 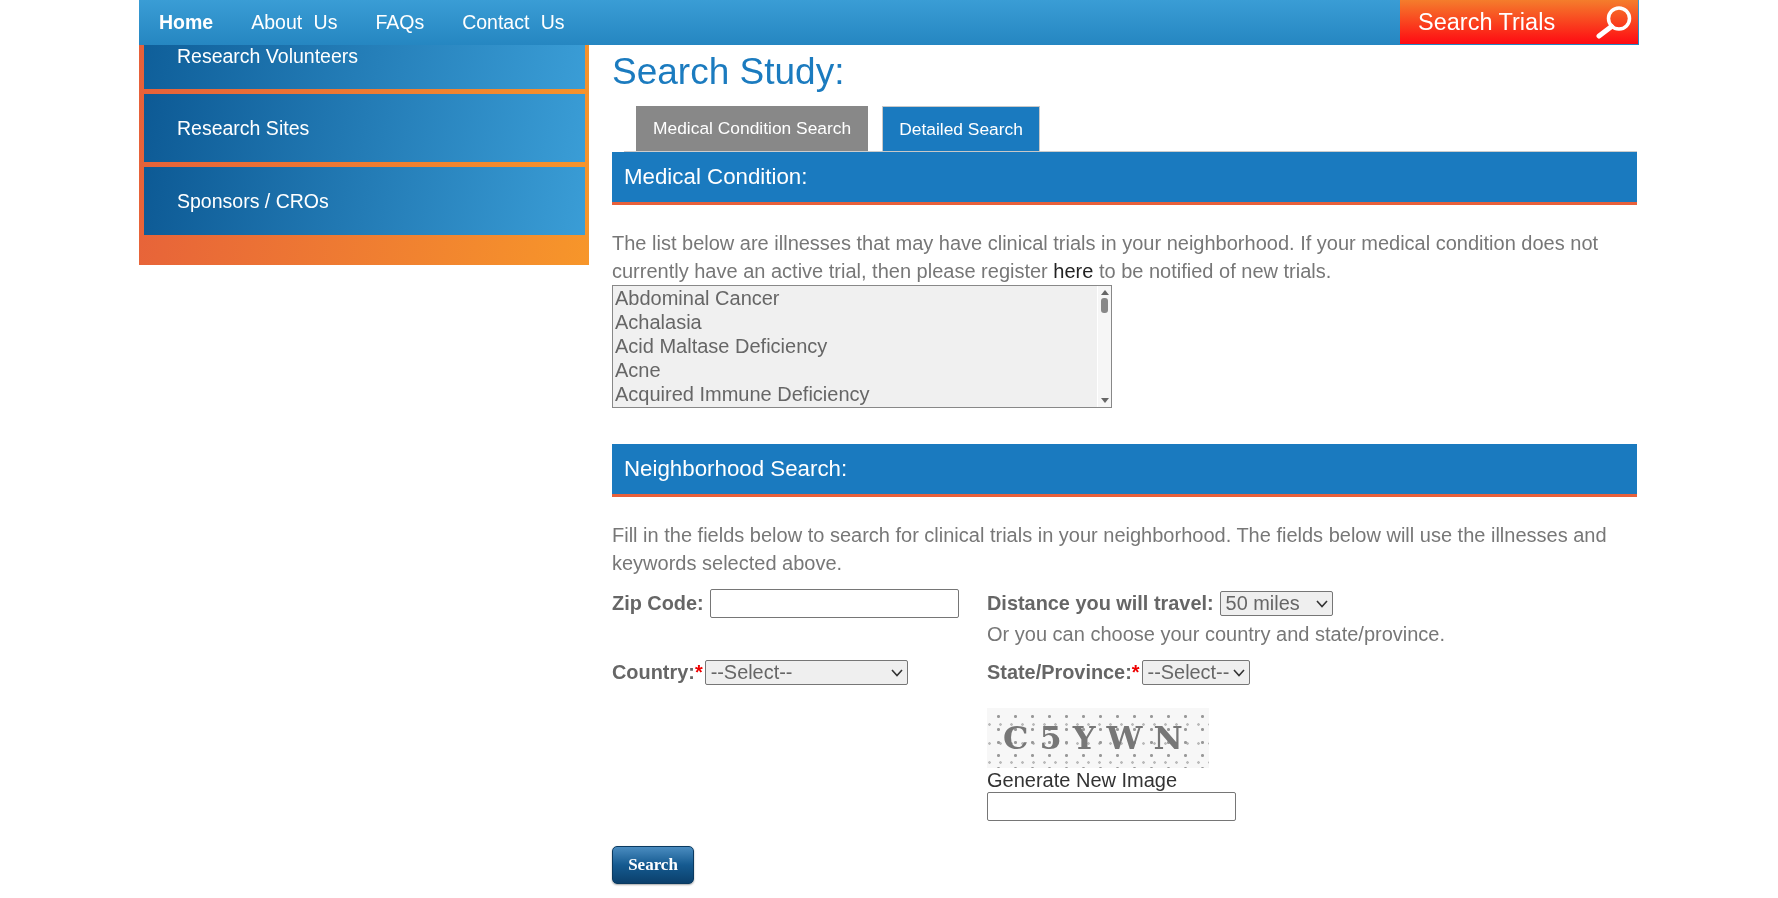 What do you see at coordinates (1104, 346) in the screenshot?
I see `listbox-scrollbar` at bounding box center [1104, 346].